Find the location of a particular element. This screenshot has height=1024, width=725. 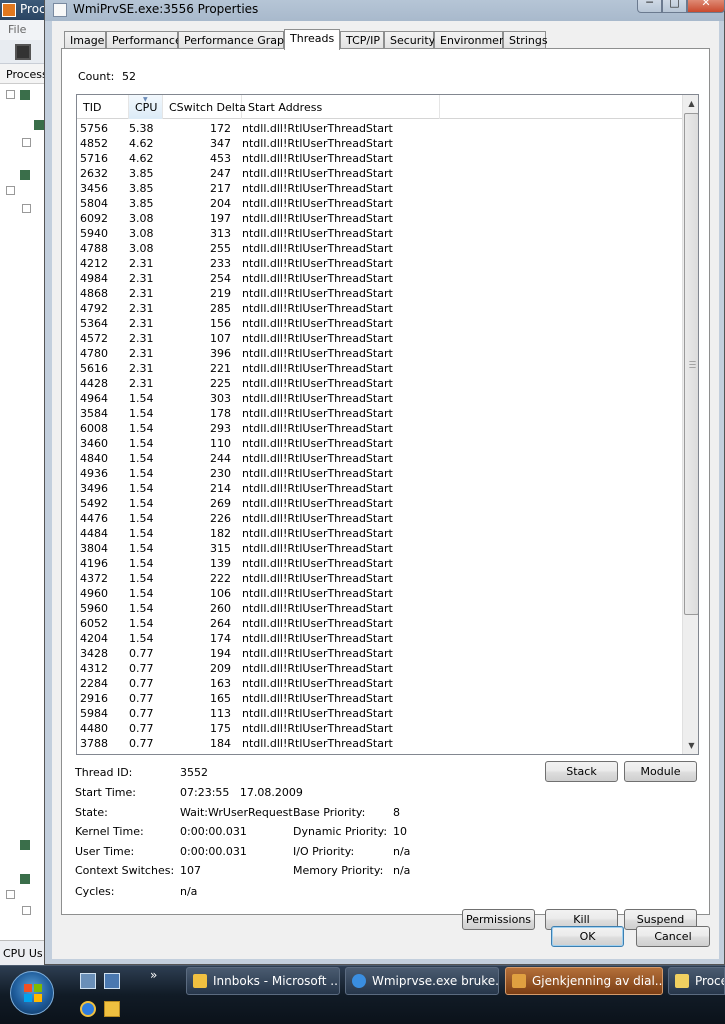

column-cswitch-delta: CSwitch Delta is located at coordinates (204, 107).